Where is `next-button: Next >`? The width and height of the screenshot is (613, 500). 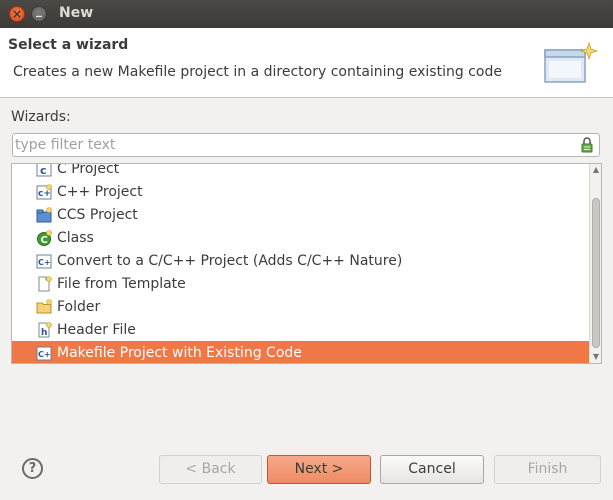 next-button: Next > is located at coordinates (319, 469).